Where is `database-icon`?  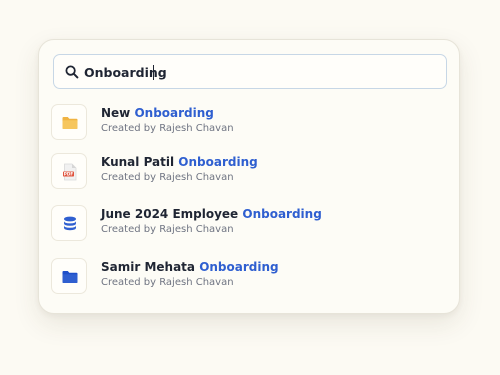
database-icon is located at coordinates (70, 223).